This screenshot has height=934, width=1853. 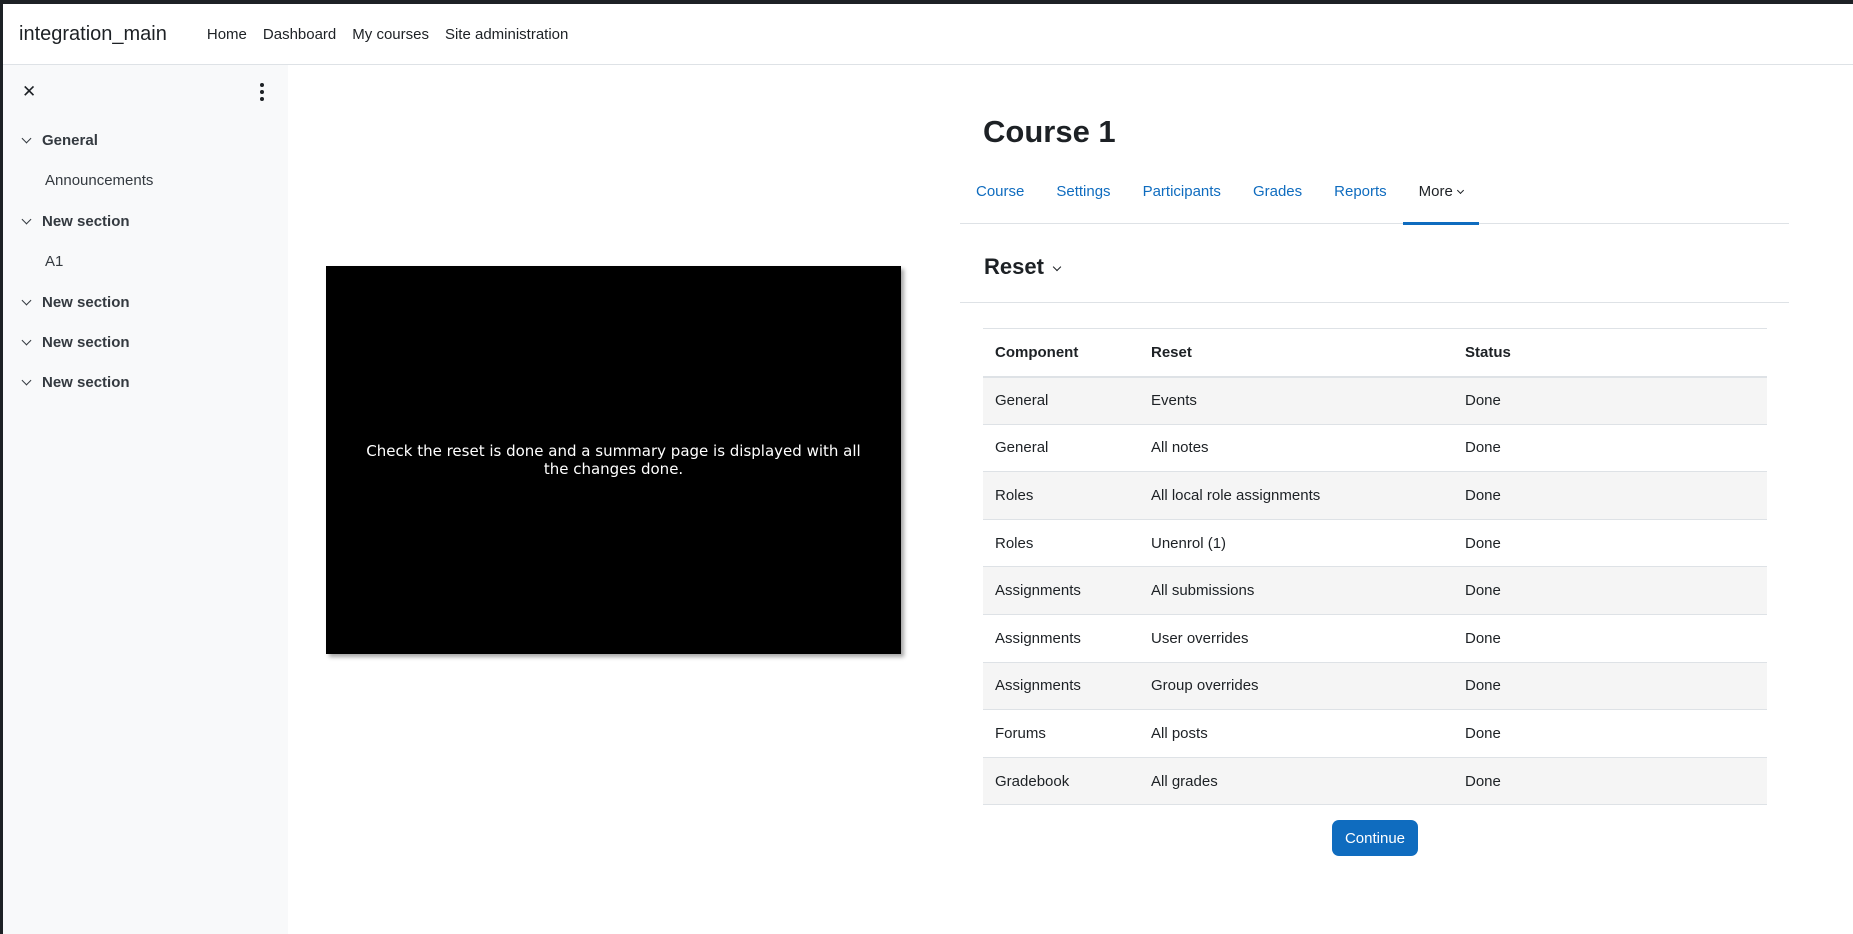 What do you see at coordinates (1296, 686) in the screenshot?
I see `cell-reset: Group overrides` at bounding box center [1296, 686].